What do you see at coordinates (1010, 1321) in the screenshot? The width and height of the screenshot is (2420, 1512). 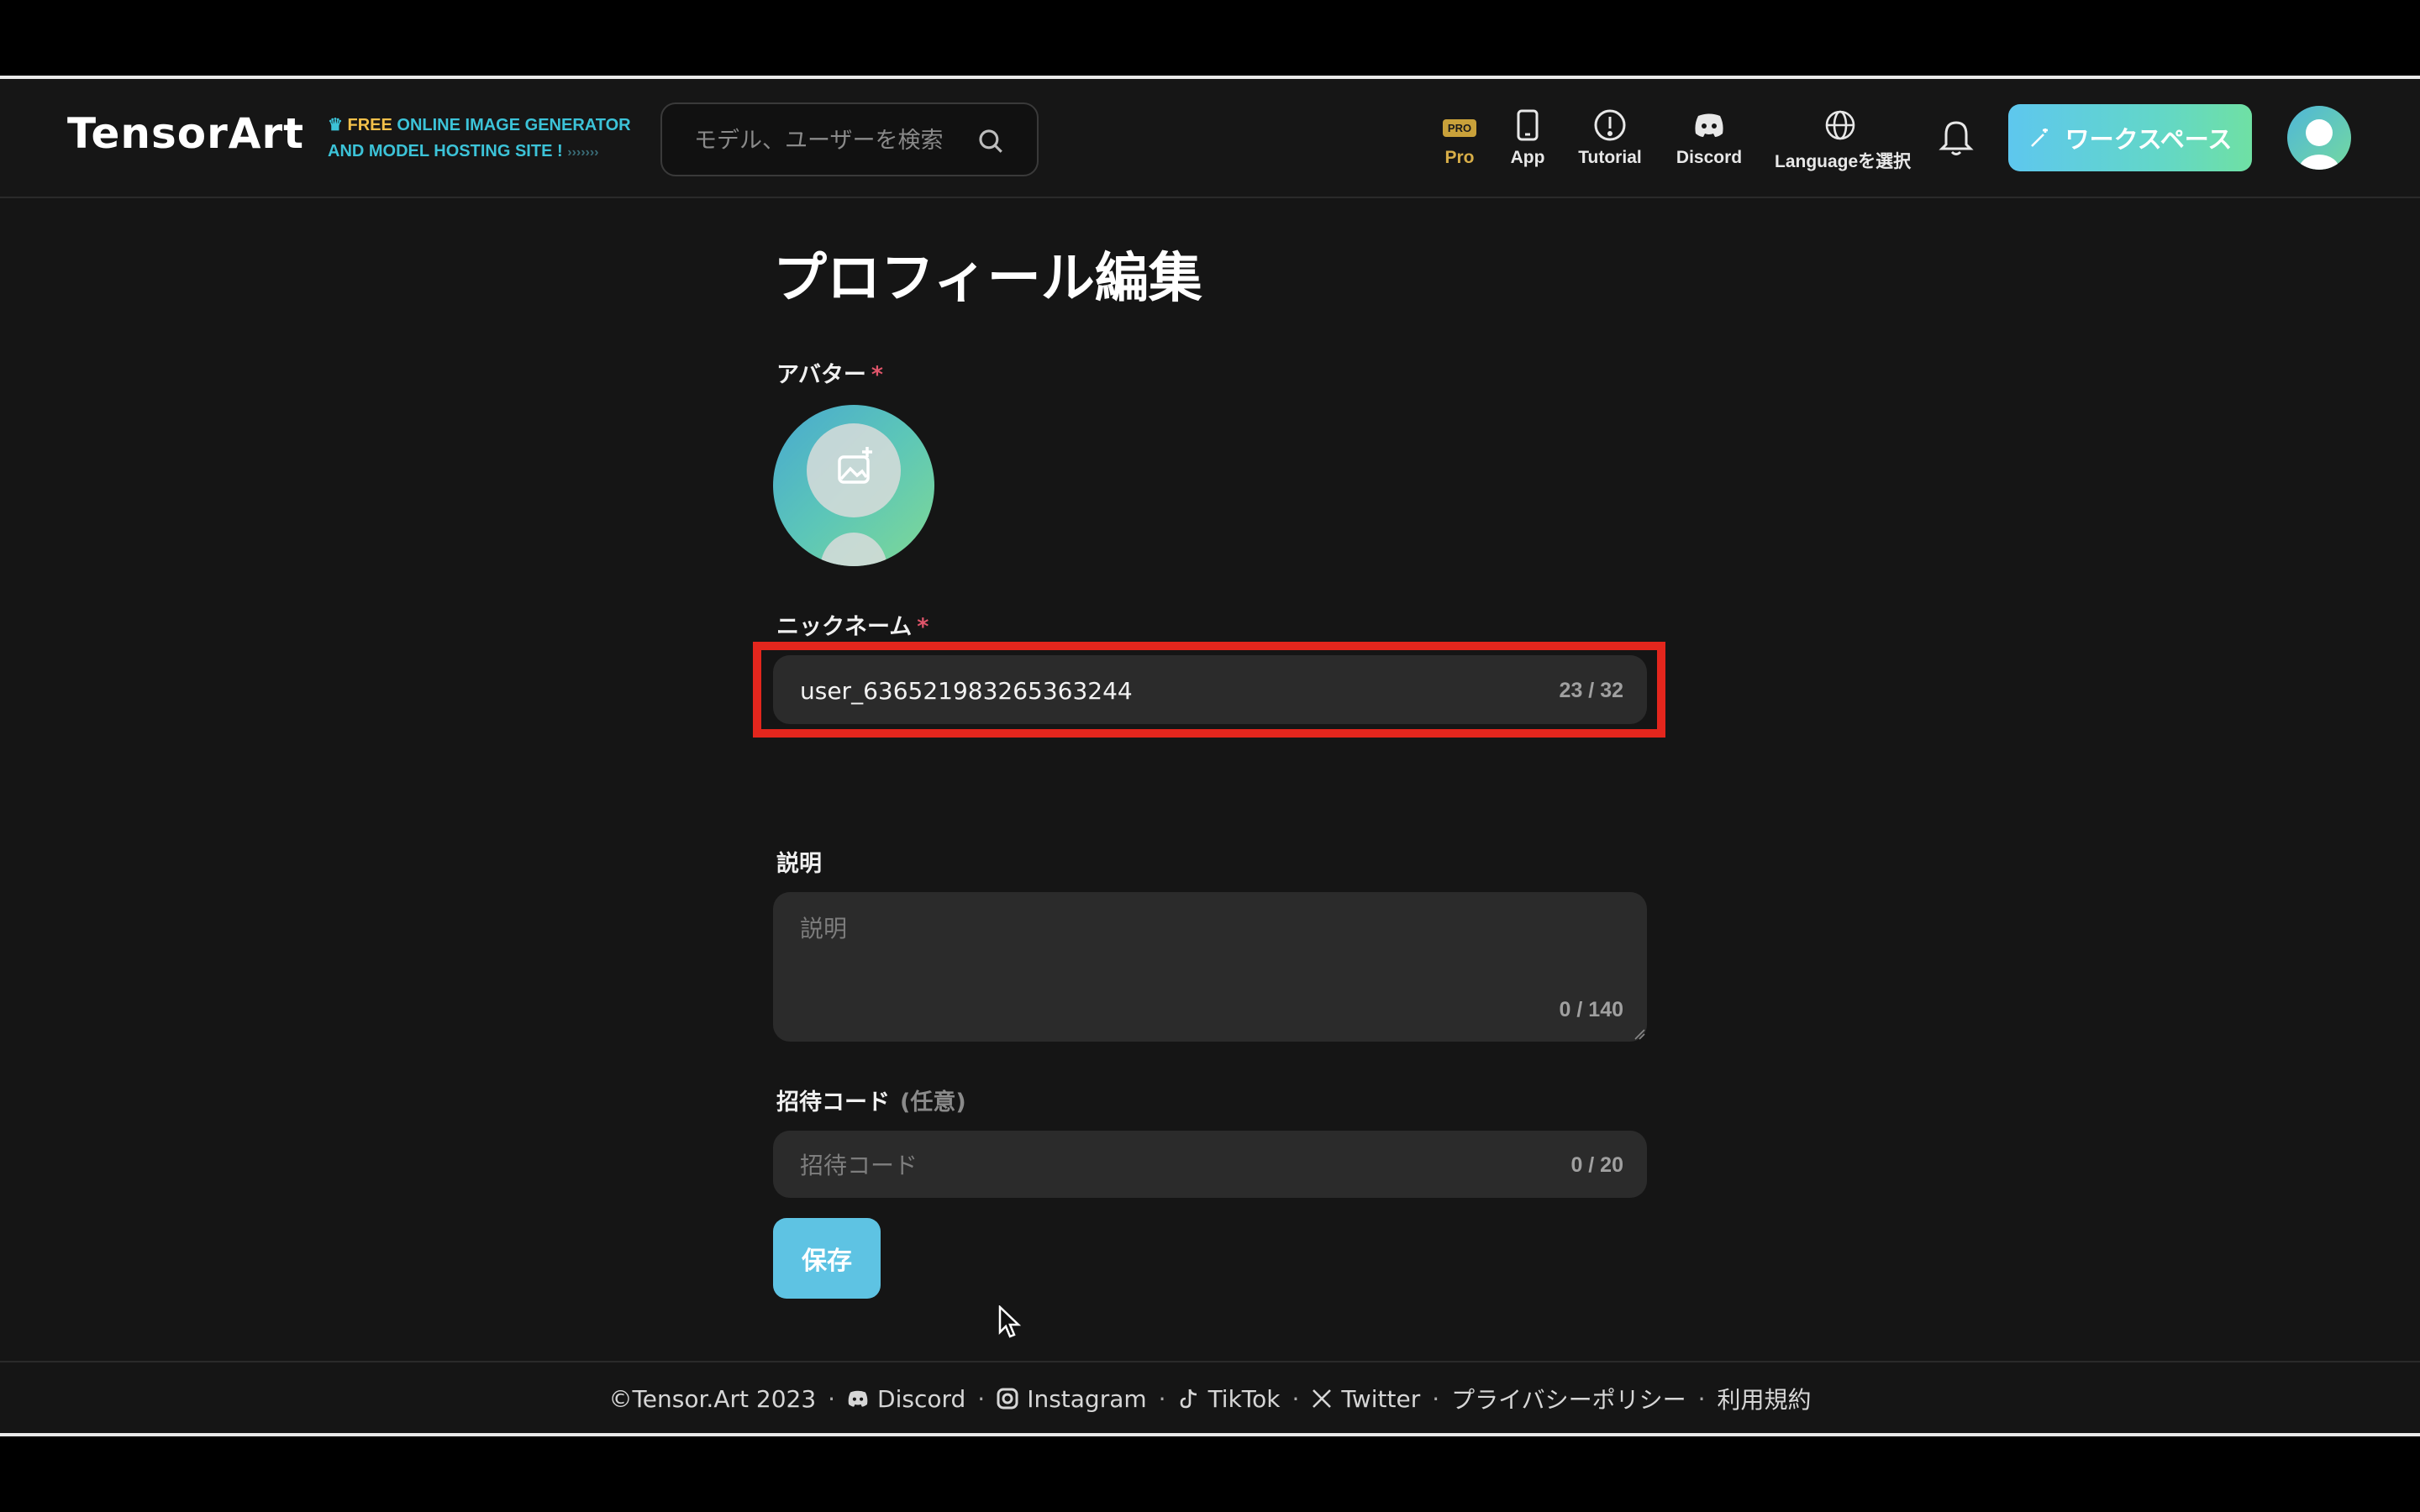 I see `mouse-cursor-icon` at bounding box center [1010, 1321].